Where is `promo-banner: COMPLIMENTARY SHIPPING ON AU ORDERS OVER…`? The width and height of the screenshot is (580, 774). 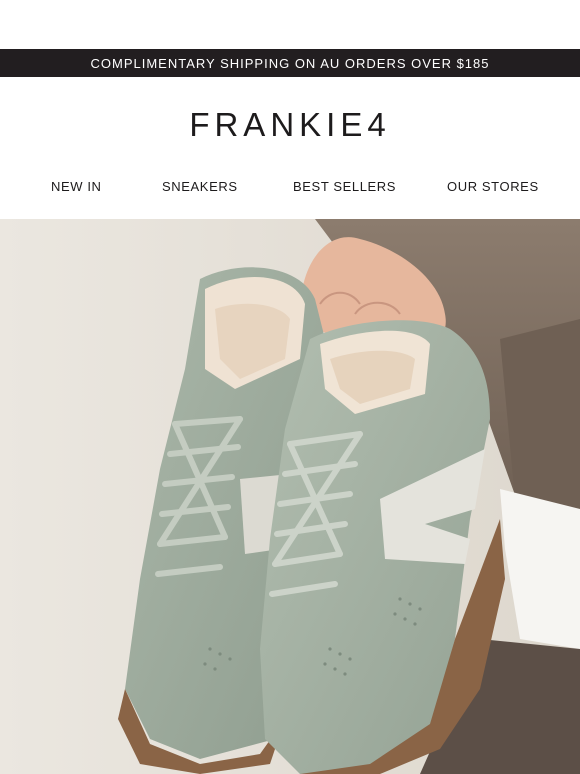 promo-banner: COMPLIMENTARY SHIPPING ON AU ORDERS OVER… is located at coordinates (290, 63).